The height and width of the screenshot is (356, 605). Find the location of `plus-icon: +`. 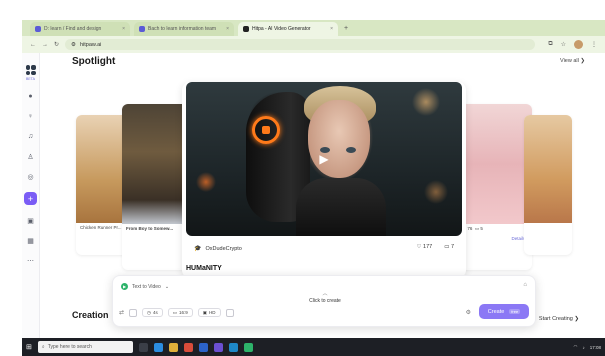

plus-icon: + is located at coordinates (30, 198).